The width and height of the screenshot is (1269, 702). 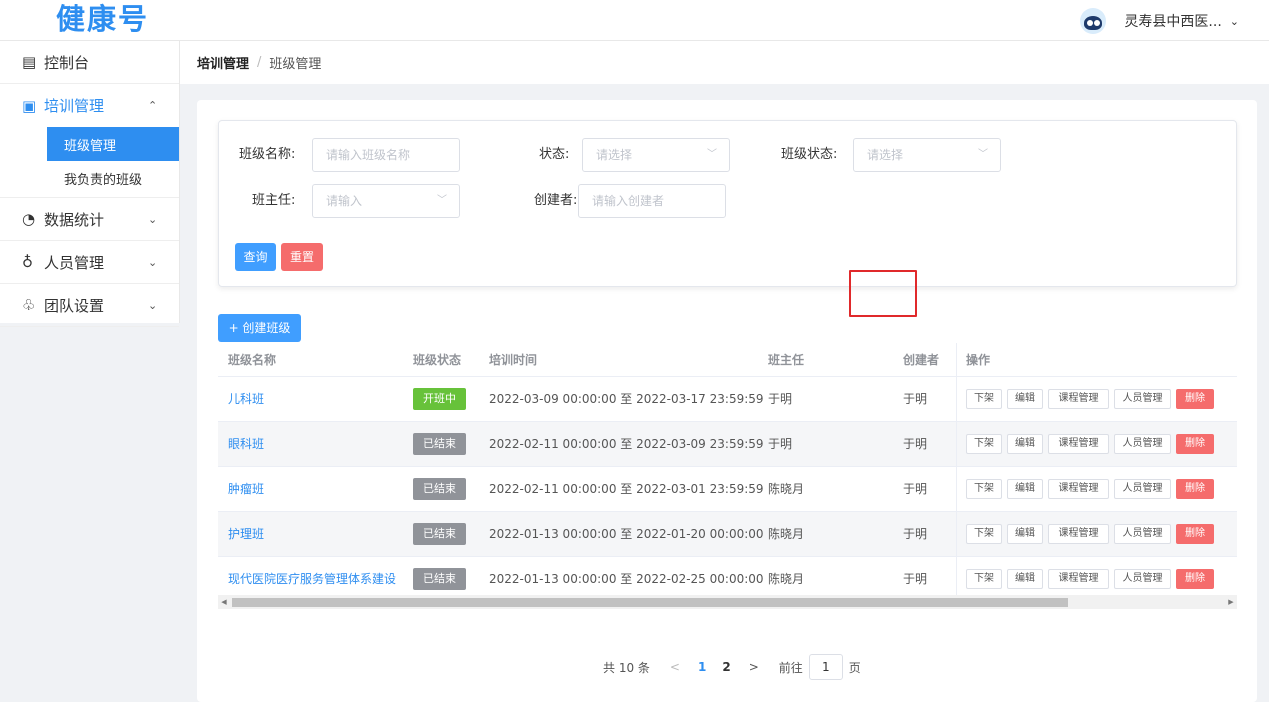 I want to click on creator: 于明, so click(x=915, y=444).